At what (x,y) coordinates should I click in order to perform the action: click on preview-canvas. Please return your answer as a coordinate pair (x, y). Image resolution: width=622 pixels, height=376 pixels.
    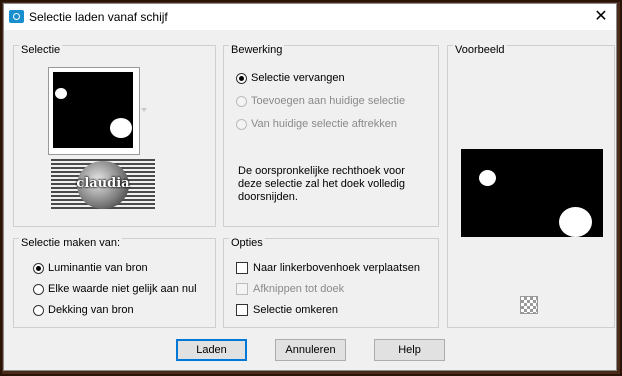
    Looking at the image, I should click on (532, 193).